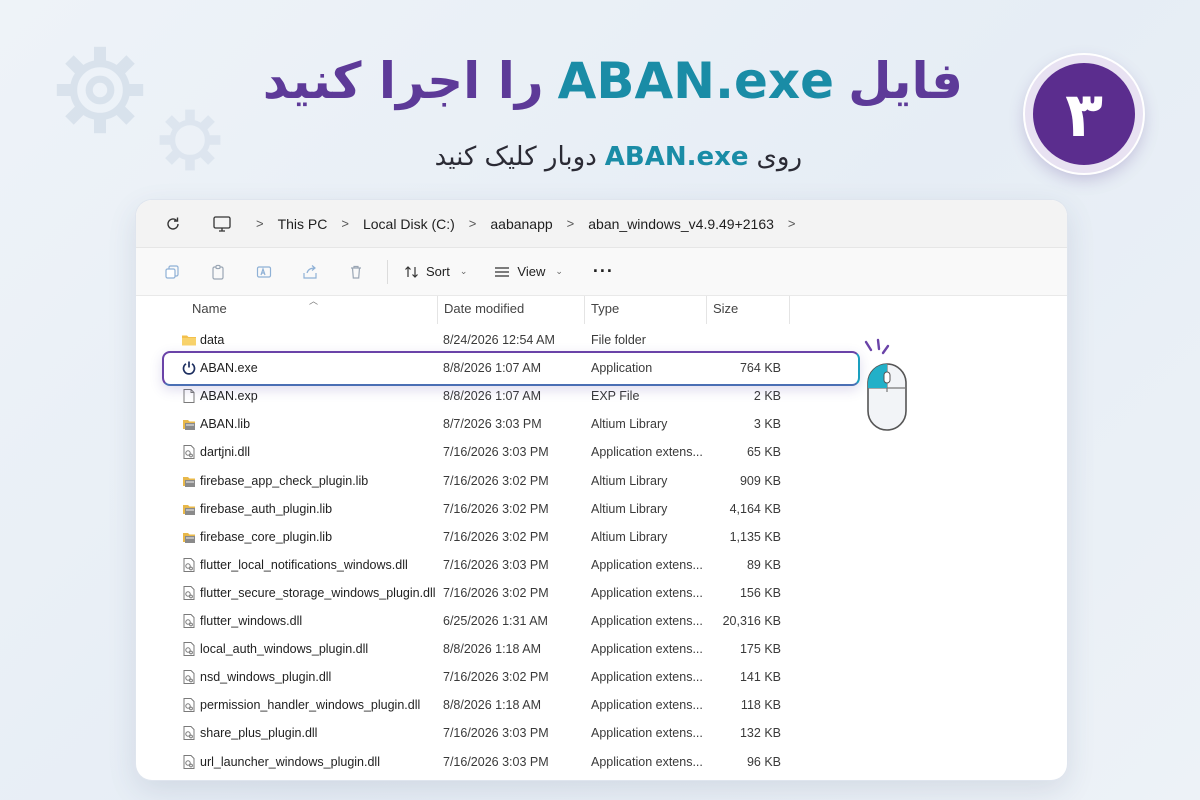 This screenshot has width=1200, height=800. What do you see at coordinates (218, 272) in the screenshot?
I see `paste-icon` at bounding box center [218, 272].